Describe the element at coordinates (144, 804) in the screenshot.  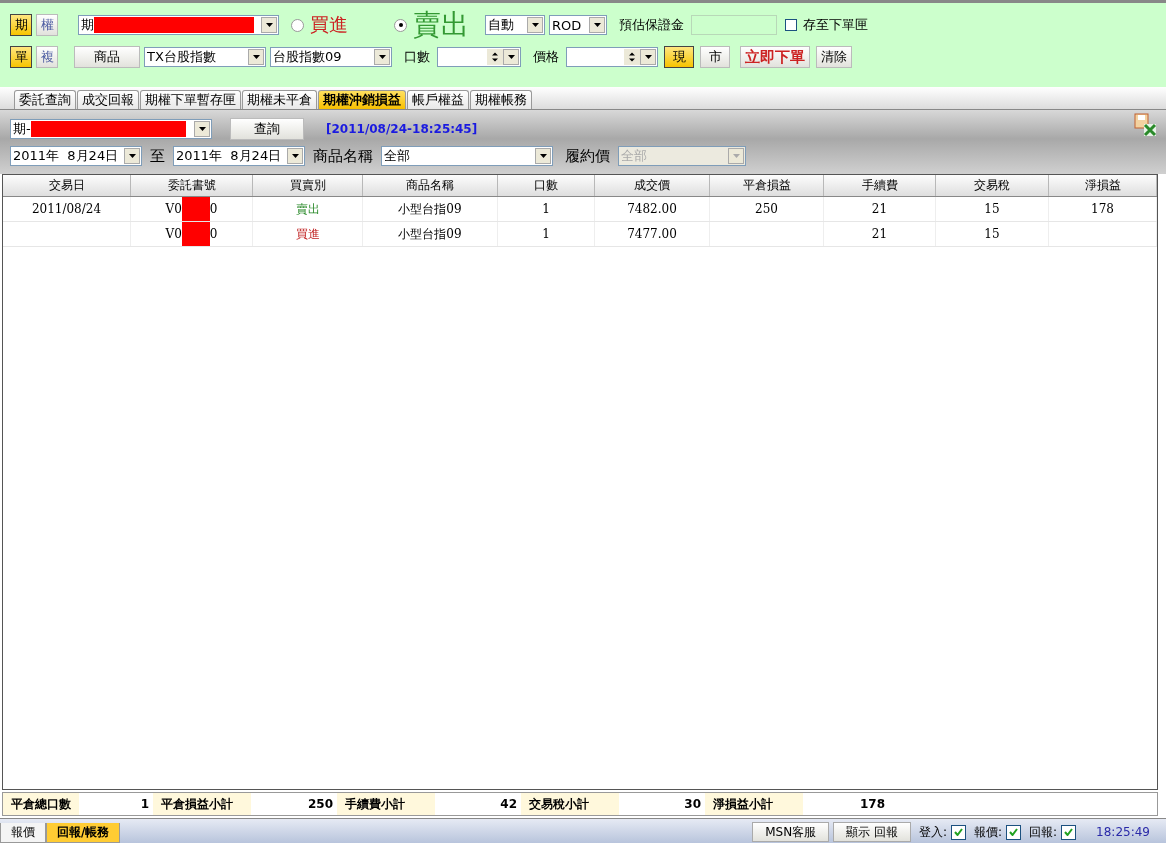
I see `summary-value: 1` at that location.